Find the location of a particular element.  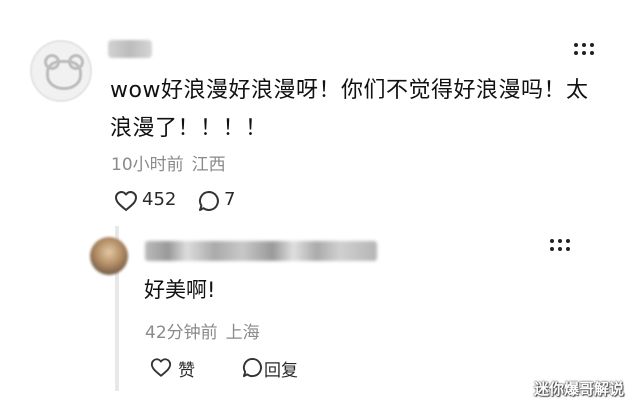

avatar is located at coordinates (61, 71).